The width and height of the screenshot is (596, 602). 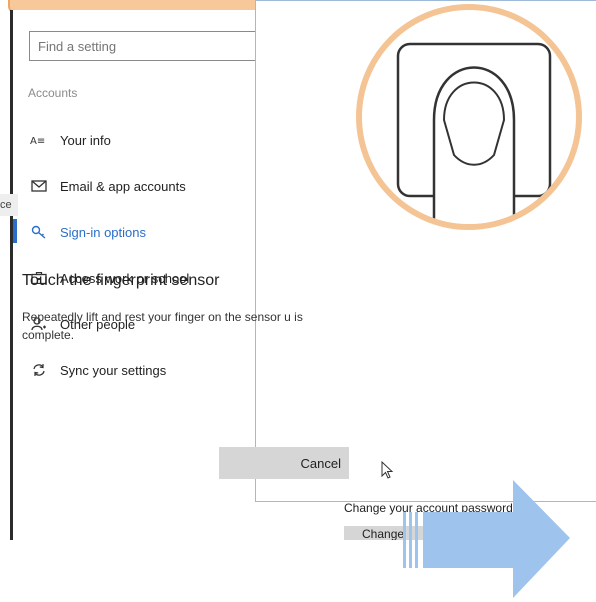 I want to click on key-icon, so click(x=39, y=232).